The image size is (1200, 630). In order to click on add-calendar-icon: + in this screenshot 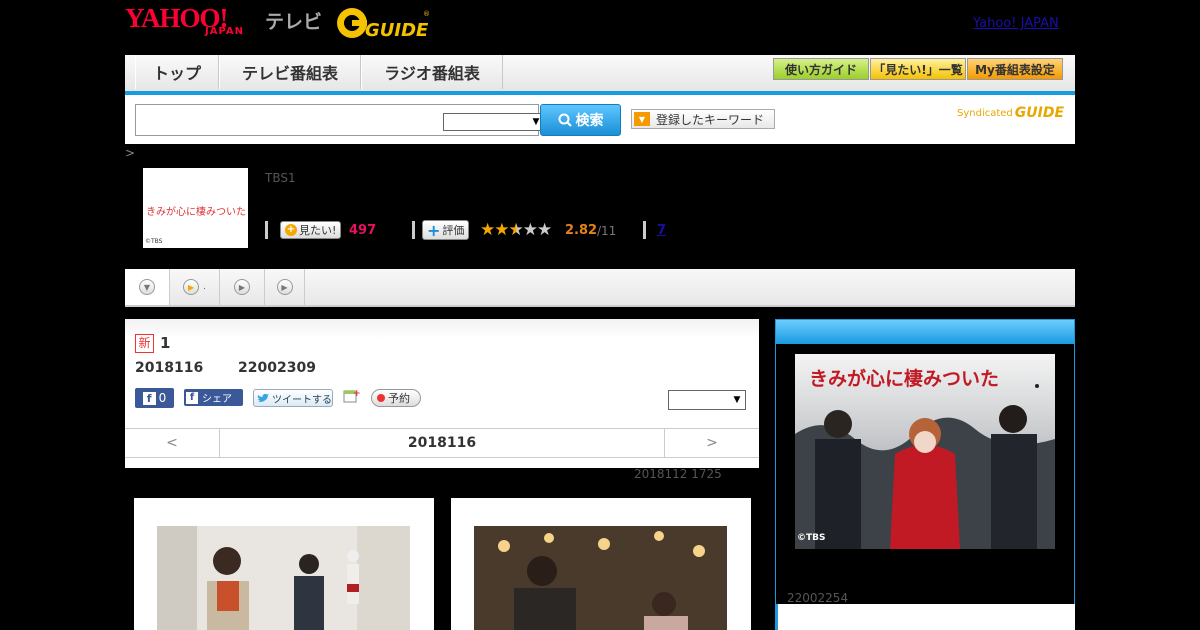, I will do `click(352, 396)`.